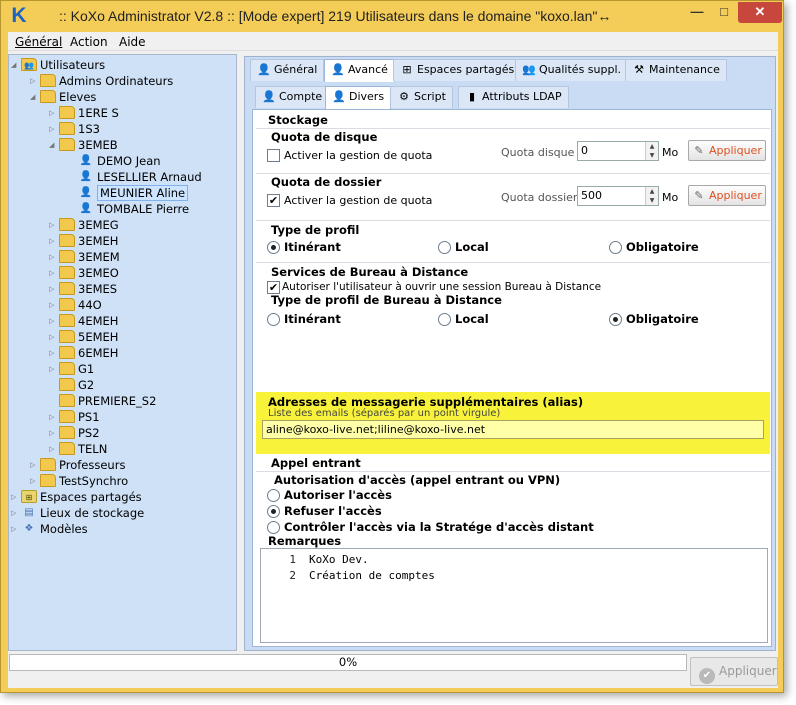 The width and height of the screenshot is (796, 705). What do you see at coordinates (615, 247) in the screenshot?
I see `profile-obligatoire-radio` at bounding box center [615, 247].